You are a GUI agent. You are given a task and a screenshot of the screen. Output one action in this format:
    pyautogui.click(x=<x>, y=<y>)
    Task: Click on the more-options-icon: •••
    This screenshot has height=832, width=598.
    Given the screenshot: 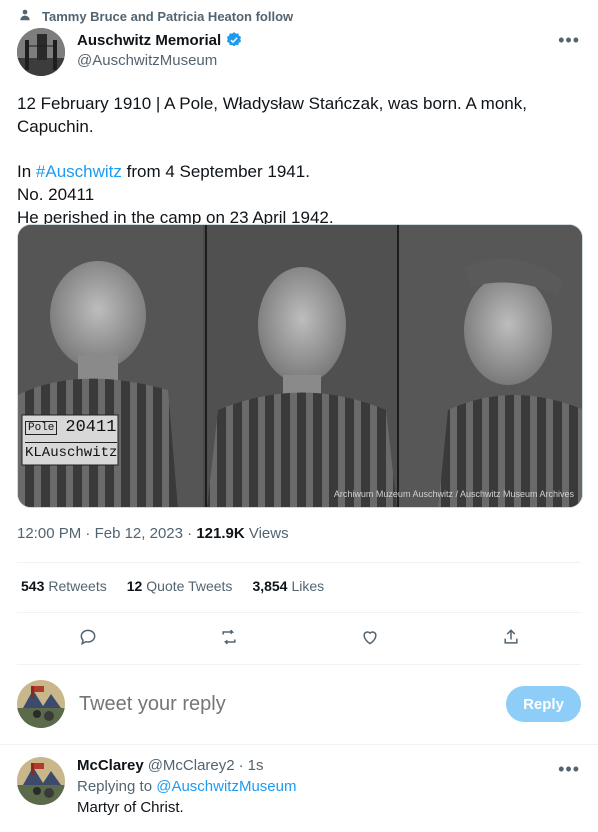 What is the action you would take?
    pyautogui.click(x=569, y=40)
    